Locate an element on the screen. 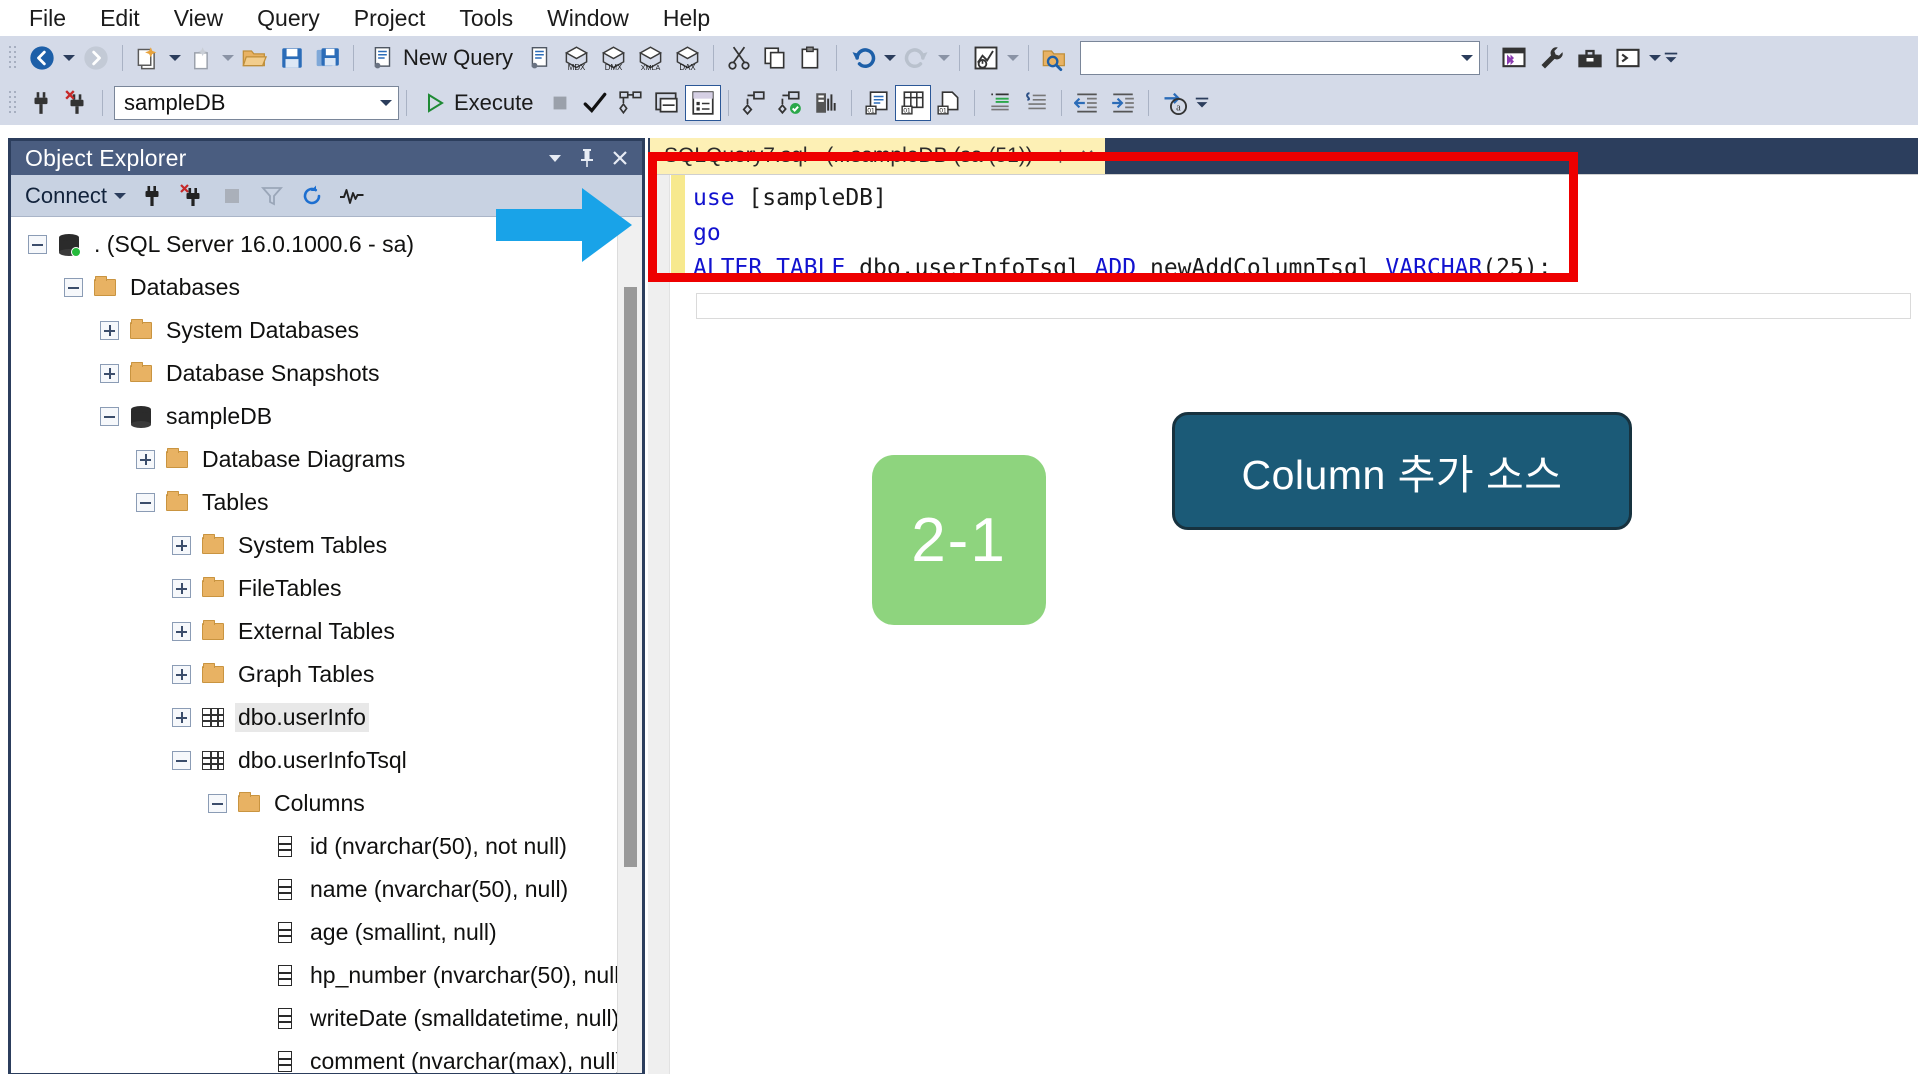 The width and height of the screenshot is (1918, 1074). decrease-indent-icon is located at coordinates (1087, 103).